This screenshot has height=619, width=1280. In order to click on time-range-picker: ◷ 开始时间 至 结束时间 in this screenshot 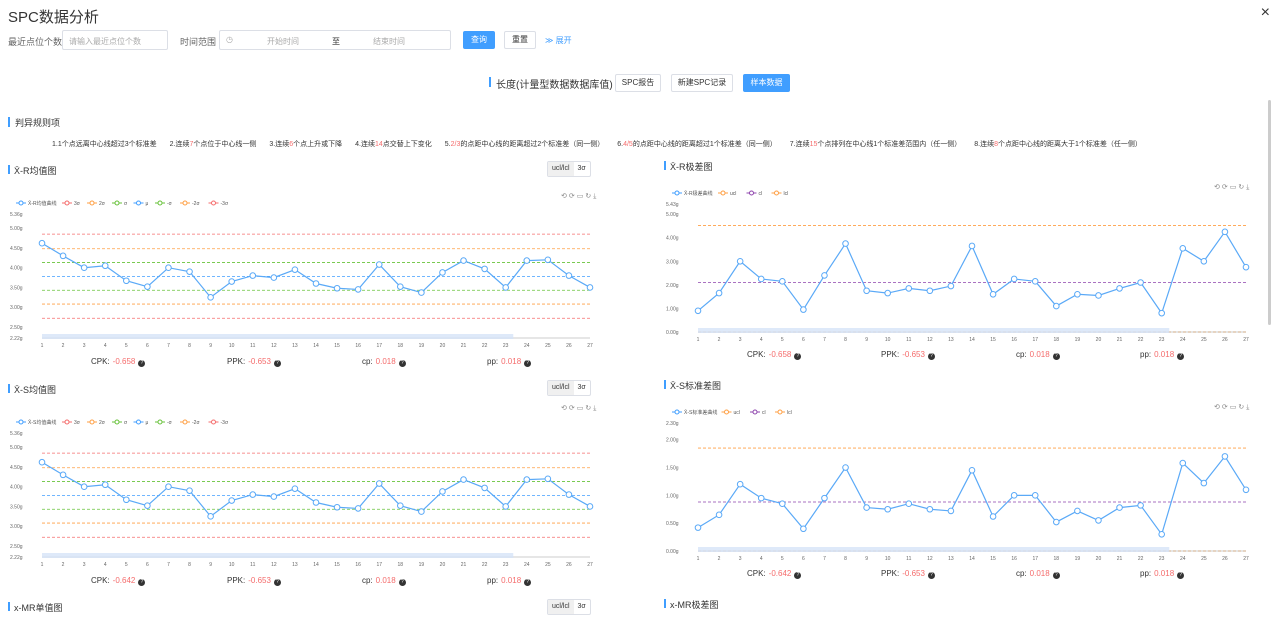, I will do `click(335, 40)`.